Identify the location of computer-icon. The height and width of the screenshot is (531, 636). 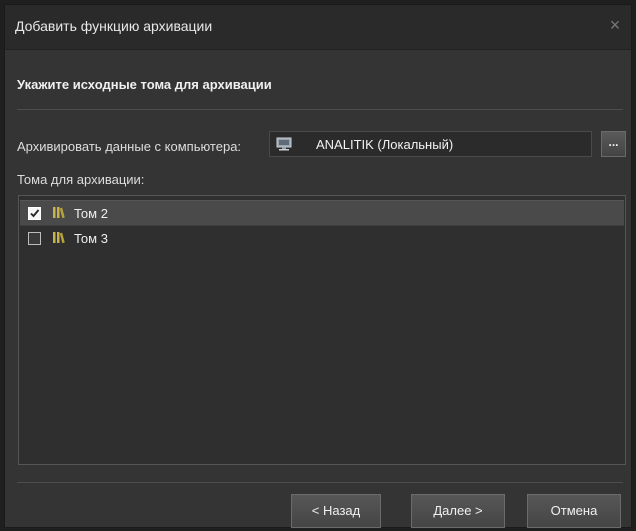
(284, 144).